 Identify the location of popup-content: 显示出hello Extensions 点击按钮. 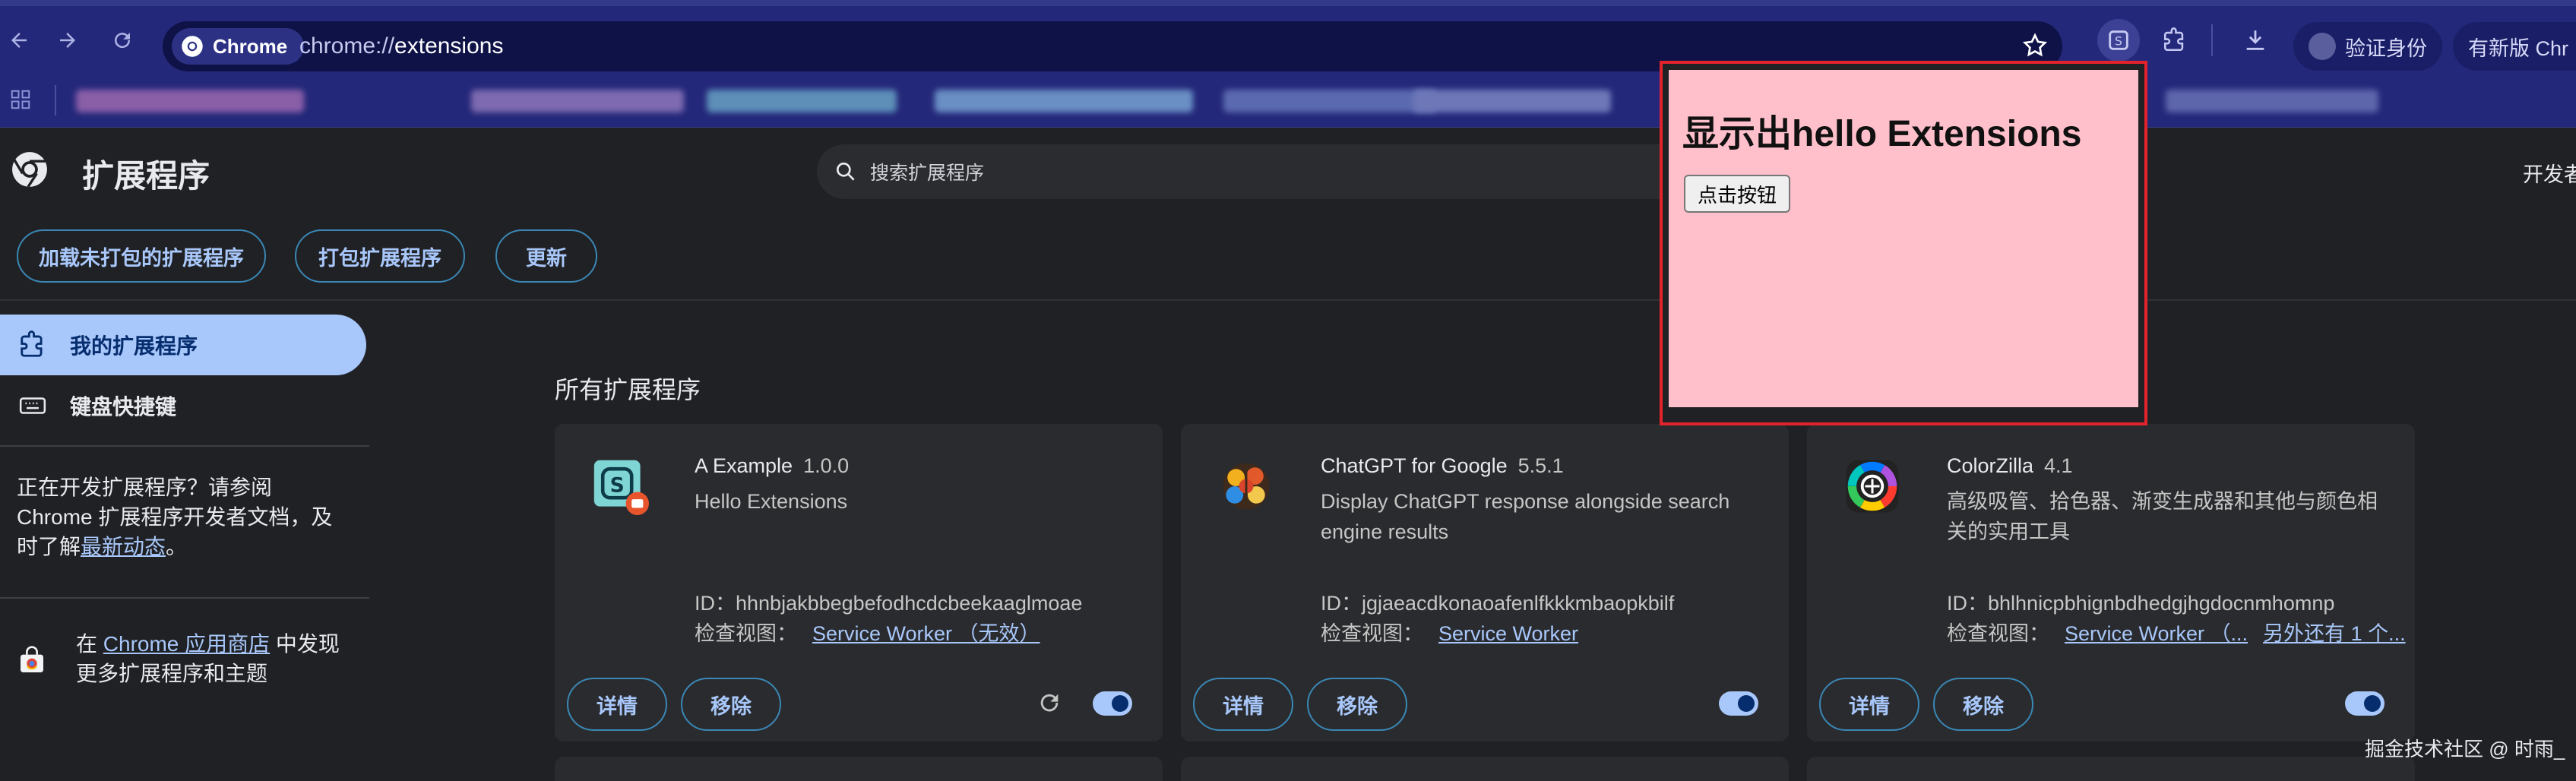
(1904, 238).